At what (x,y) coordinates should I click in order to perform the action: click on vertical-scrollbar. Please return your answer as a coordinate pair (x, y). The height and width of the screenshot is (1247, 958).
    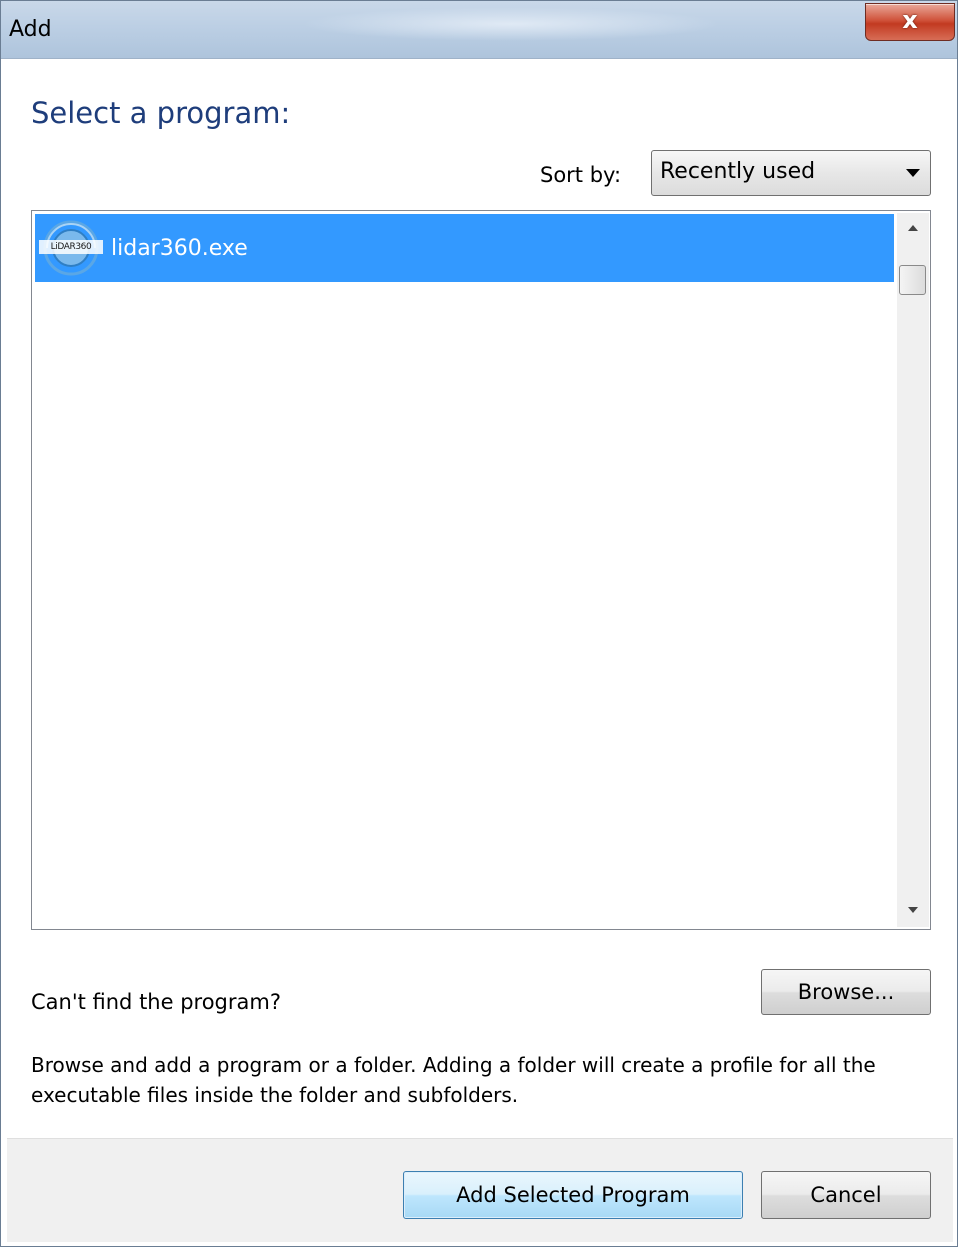
    Looking at the image, I should click on (913, 570).